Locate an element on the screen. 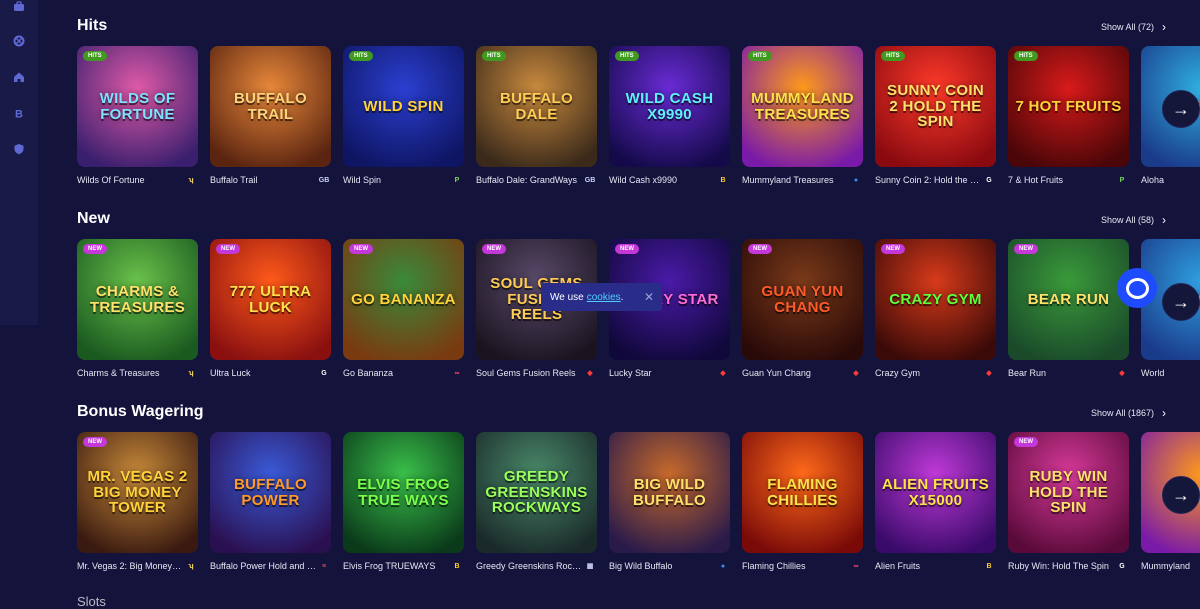  cookie-link: cookies is located at coordinates (604, 297).